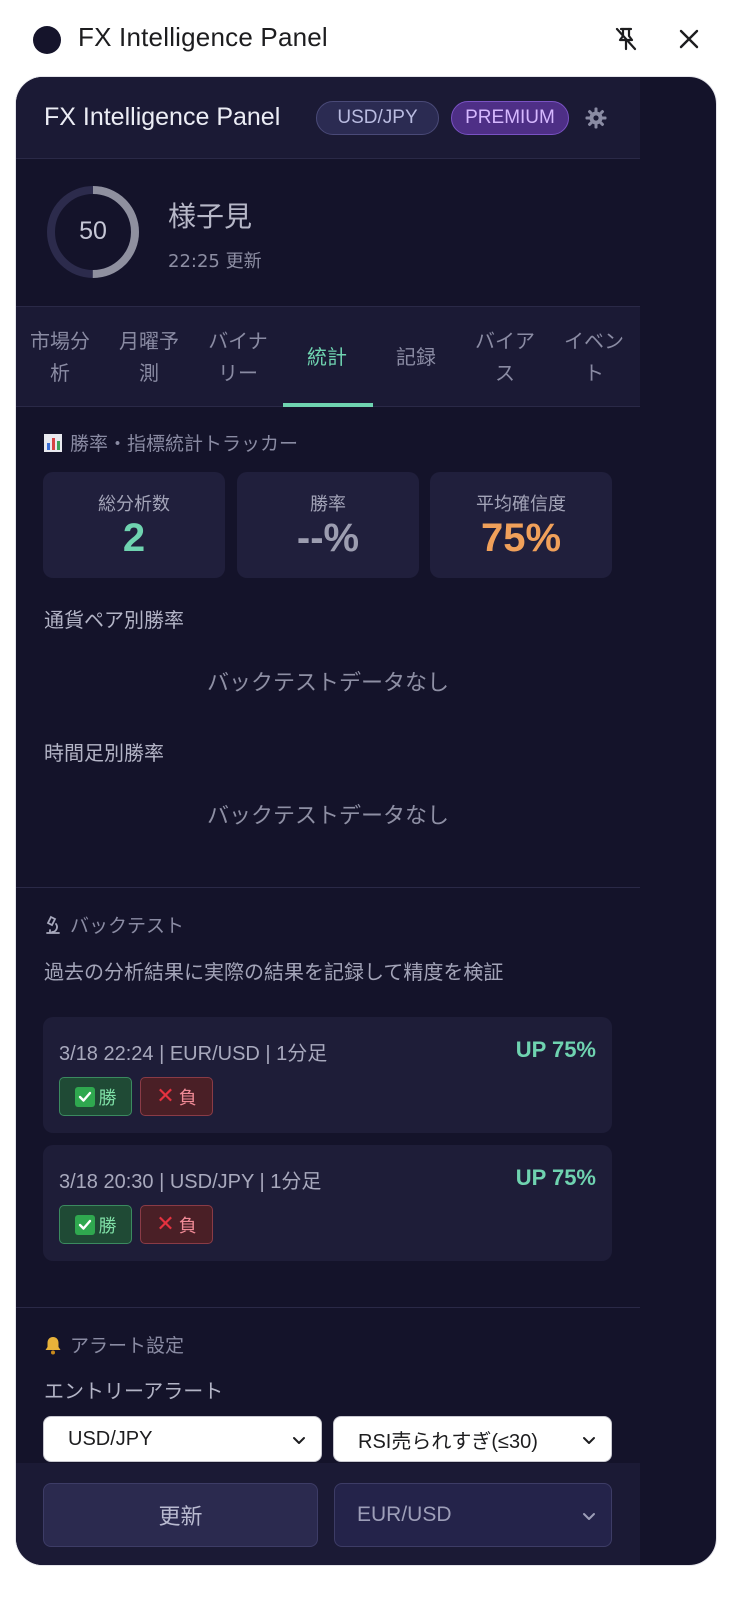 This screenshot has width=754, height=1610. I want to click on tab-3: バイナ リー, so click(238, 357).